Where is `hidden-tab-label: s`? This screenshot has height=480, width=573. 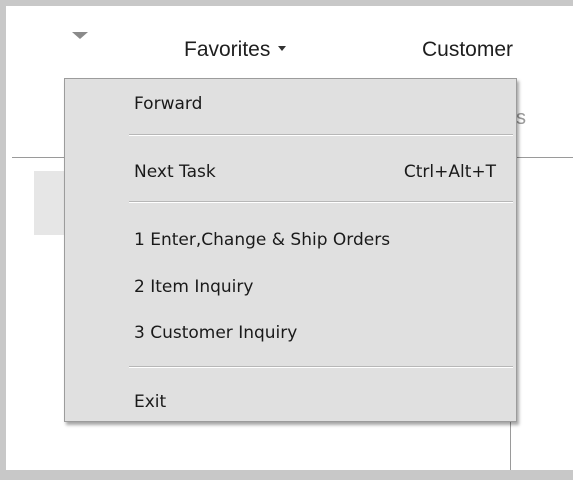 hidden-tab-label: s is located at coordinates (521, 118).